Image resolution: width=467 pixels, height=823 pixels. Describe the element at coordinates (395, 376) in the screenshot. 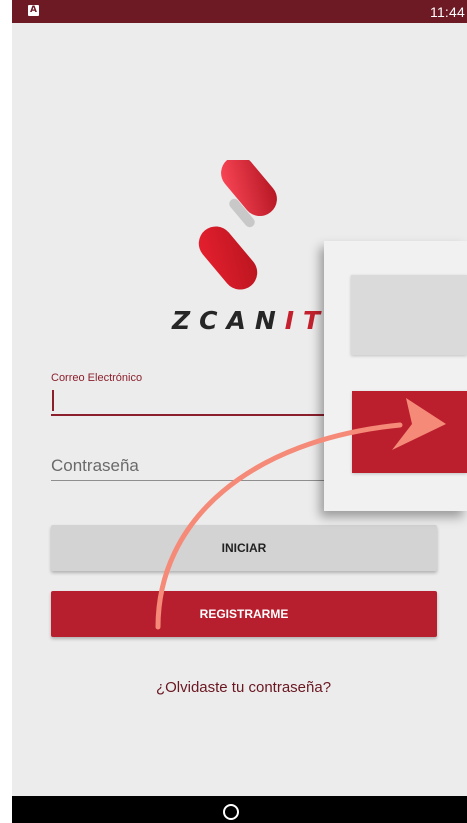

I see `zoom-callout-panel` at that location.